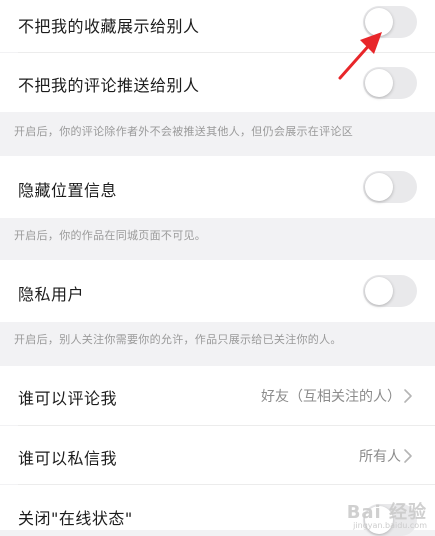 The image size is (435, 536). I want to click on red-arrow-icon, so click(360, 56).